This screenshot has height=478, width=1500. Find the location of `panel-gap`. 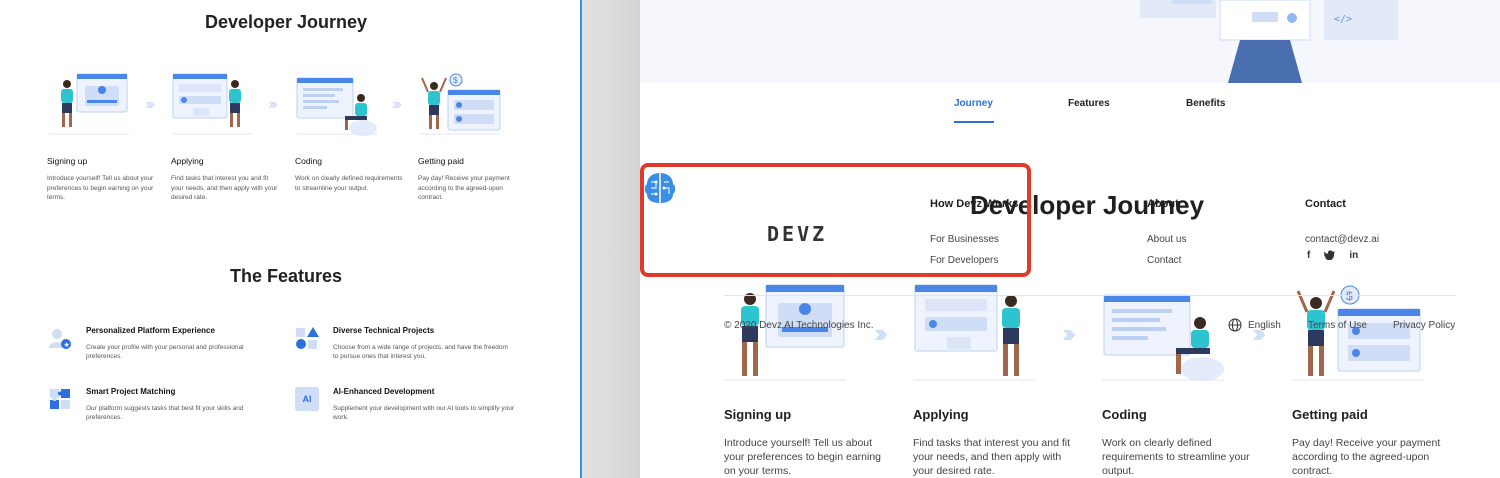

panel-gap is located at coordinates (611, 239).